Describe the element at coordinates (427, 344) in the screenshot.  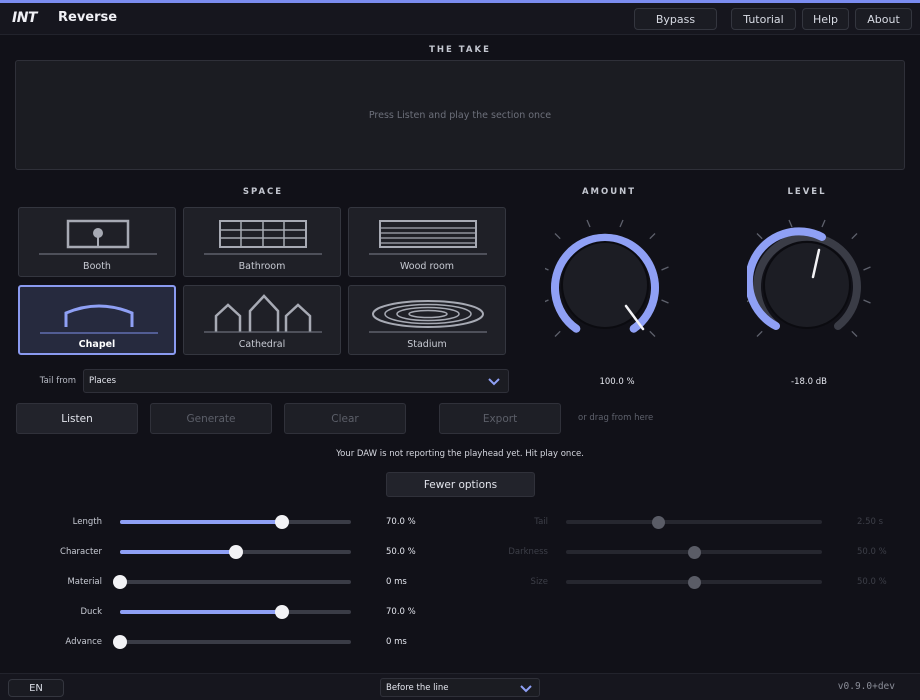
I see `space-card-label: Stadium` at that location.